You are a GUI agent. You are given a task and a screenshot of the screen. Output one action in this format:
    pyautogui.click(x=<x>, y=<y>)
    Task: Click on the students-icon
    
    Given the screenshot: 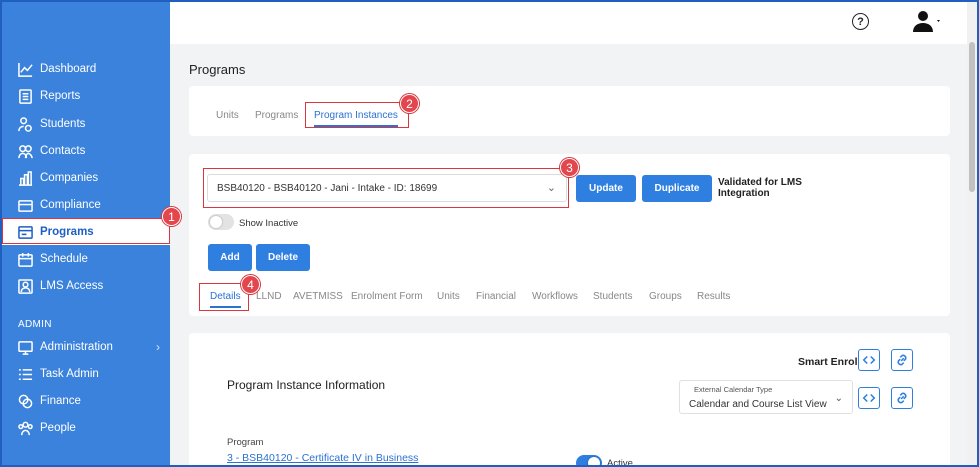 What is the action you would take?
    pyautogui.click(x=25, y=124)
    